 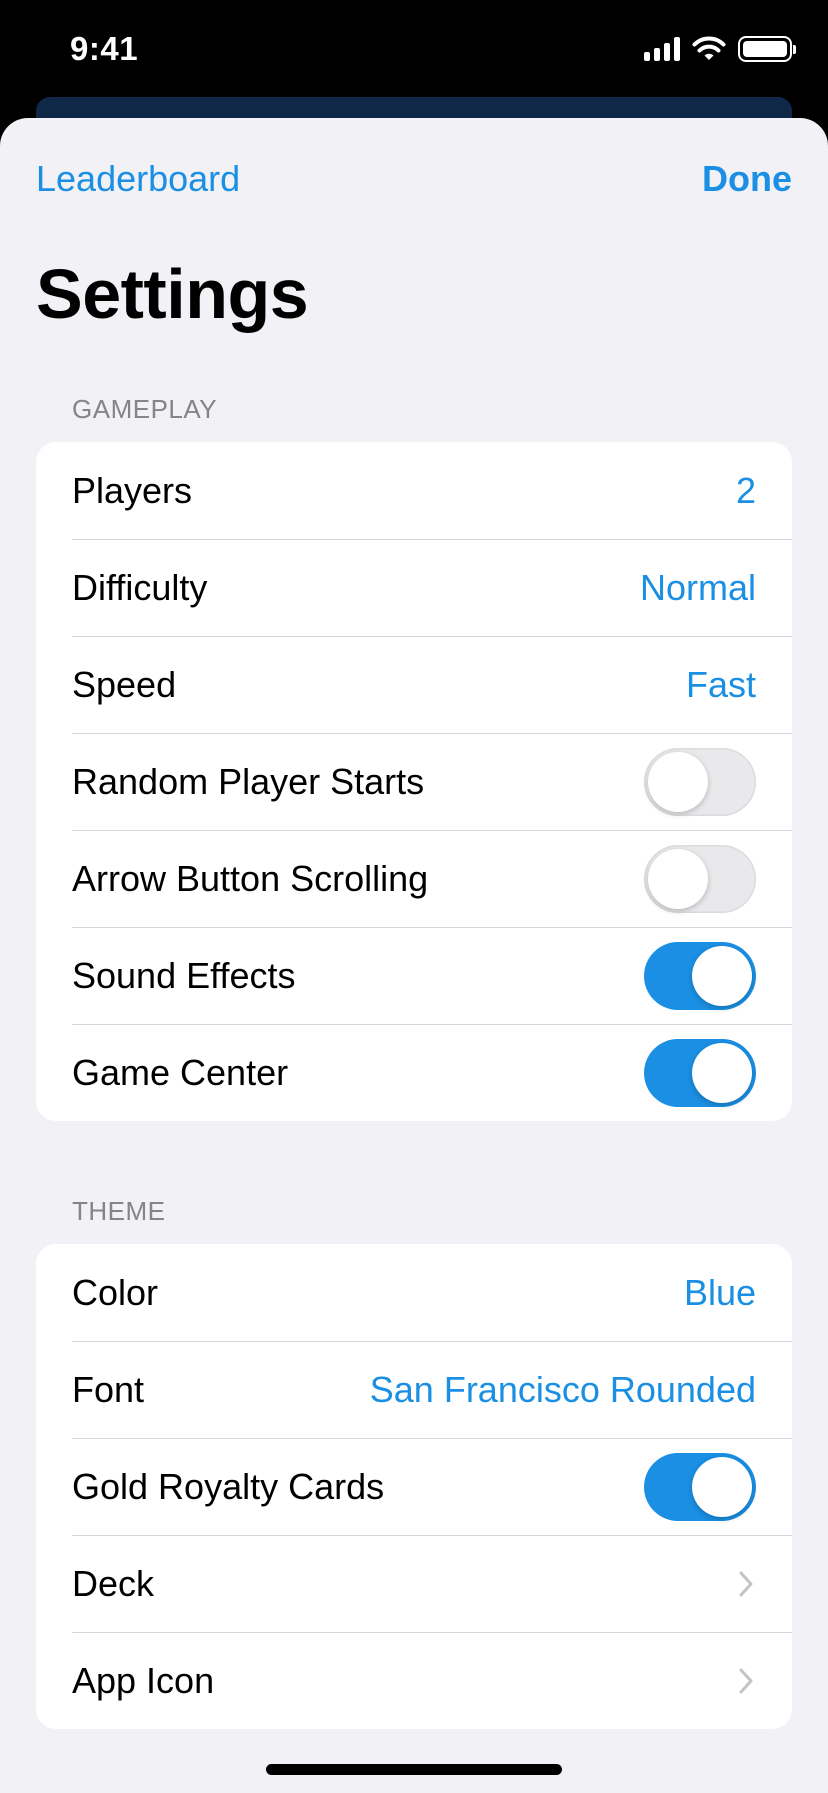 I want to click on row-label: Speed, so click(x=124, y=684).